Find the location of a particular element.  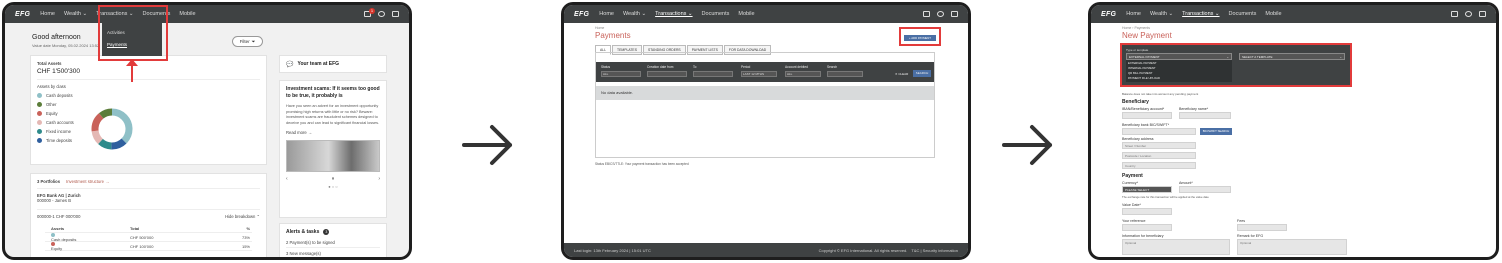

alerts-title: Alerts & tasks is located at coordinates (303, 232).